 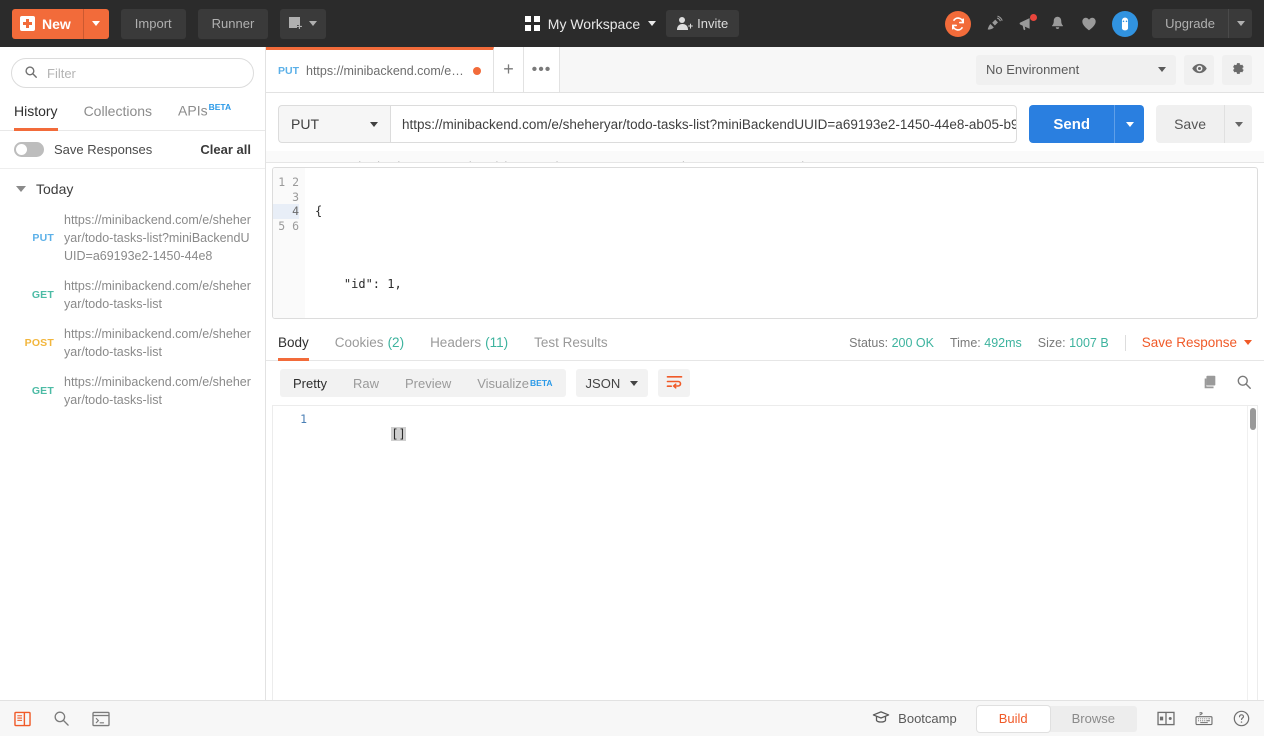 What do you see at coordinates (225, 149) in the screenshot?
I see `clear-all-button: Clear all` at bounding box center [225, 149].